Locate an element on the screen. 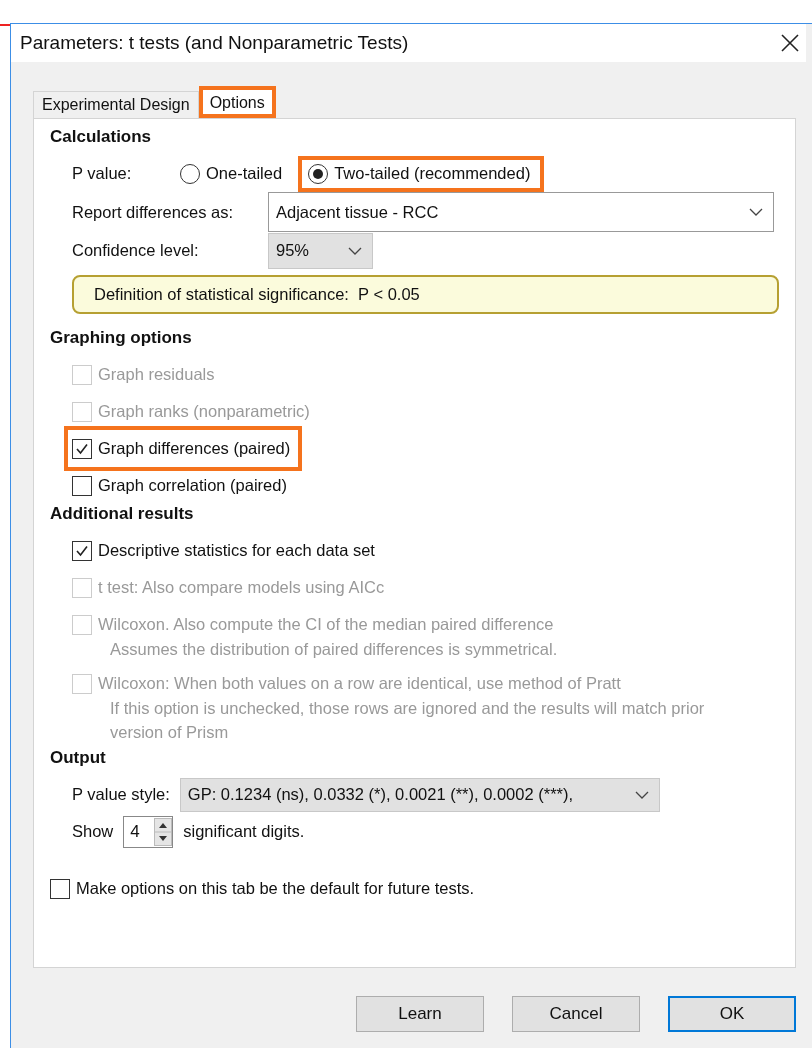 This screenshot has width=812, height=1048. significance-note: Definition of statistical significance: P < 0.05 is located at coordinates (425, 294).